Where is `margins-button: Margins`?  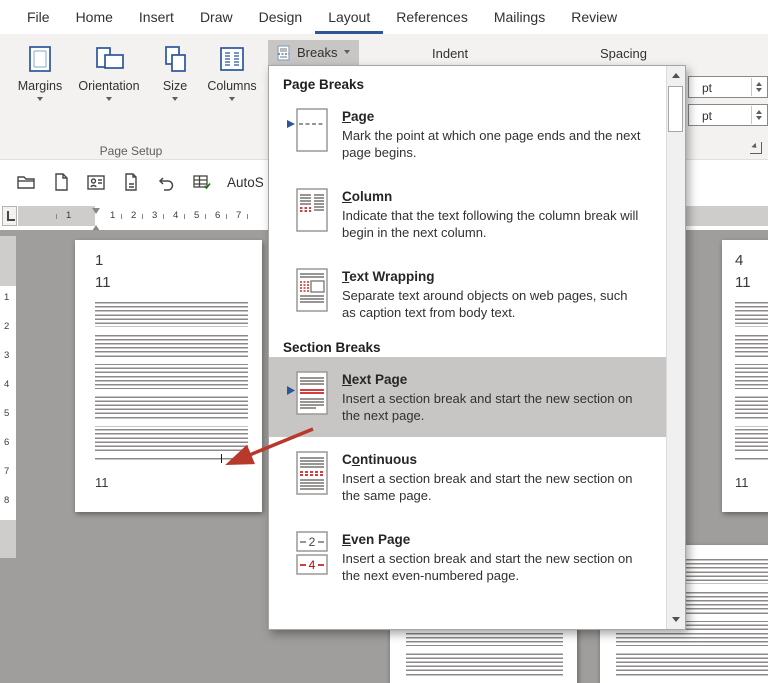 margins-button: Margins is located at coordinates (40, 72).